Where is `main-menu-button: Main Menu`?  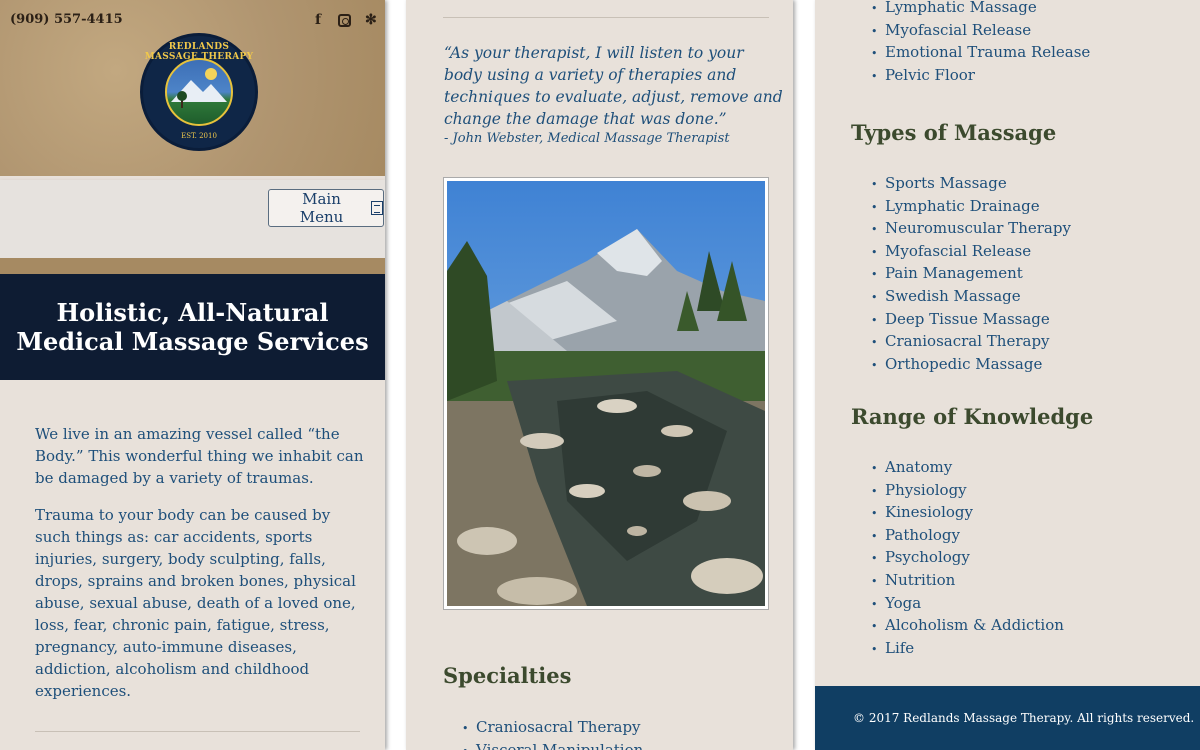 main-menu-button: Main Menu is located at coordinates (326, 208).